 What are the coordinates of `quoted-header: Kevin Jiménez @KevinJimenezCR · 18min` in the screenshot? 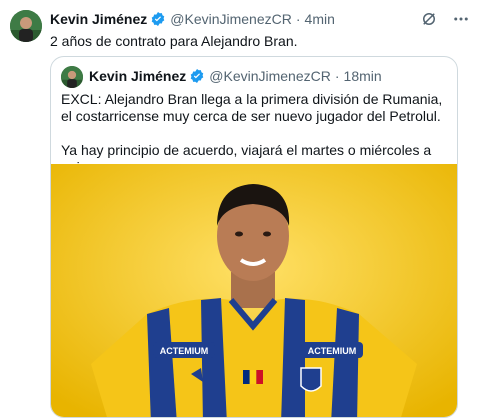 It's located at (235, 76).